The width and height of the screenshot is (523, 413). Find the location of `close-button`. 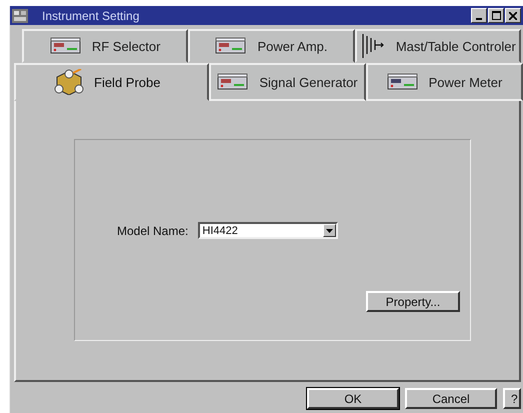

close-button is located at coordinates (513, 15).